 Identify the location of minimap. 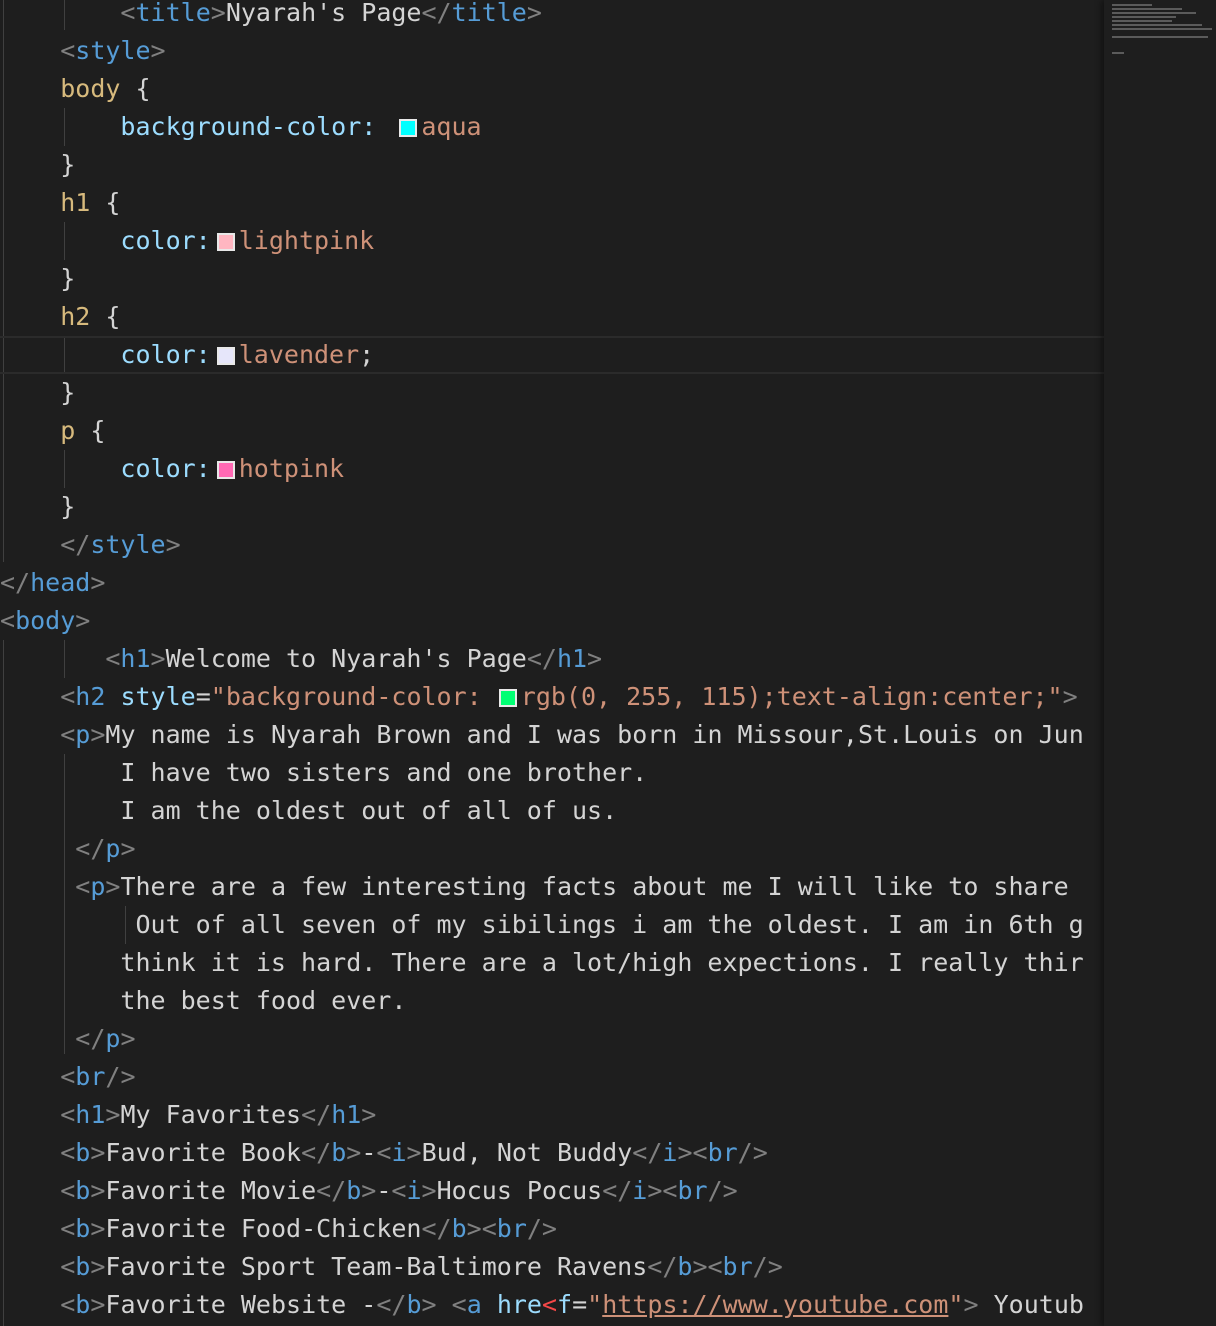
(1160, 663).